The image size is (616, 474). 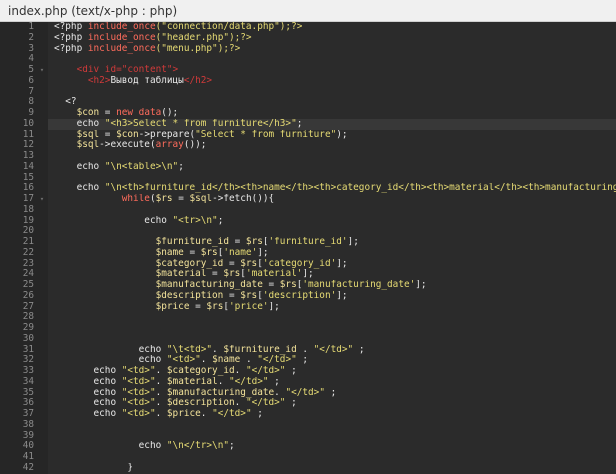 I want to click on code-line: 9 $con = new data();, so click(x=308, y=113).